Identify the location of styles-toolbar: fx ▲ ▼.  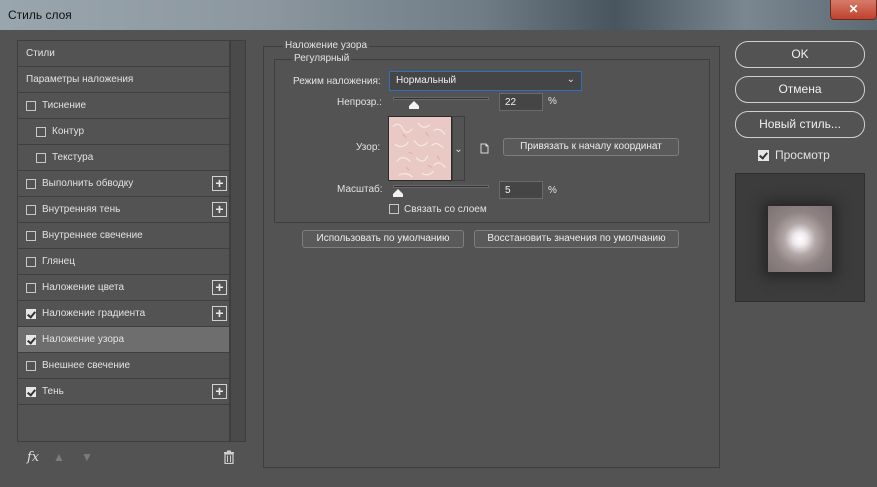
(132, 458).